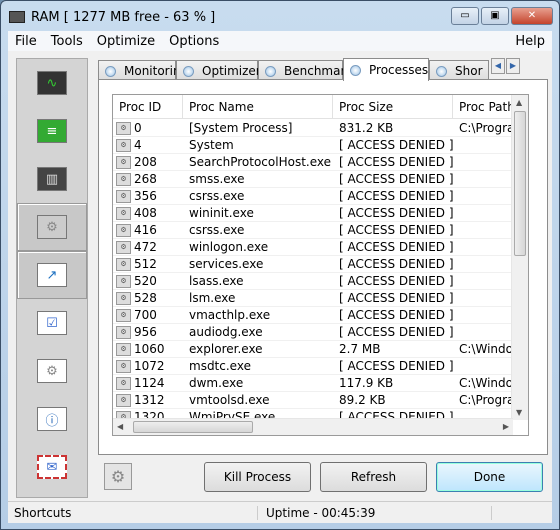  Describe the element at coordinates (313, 179) in the screenshot. I see `table-row: ⚙ 268 smss.exe [ ACCESS DENIED ]` at that location.